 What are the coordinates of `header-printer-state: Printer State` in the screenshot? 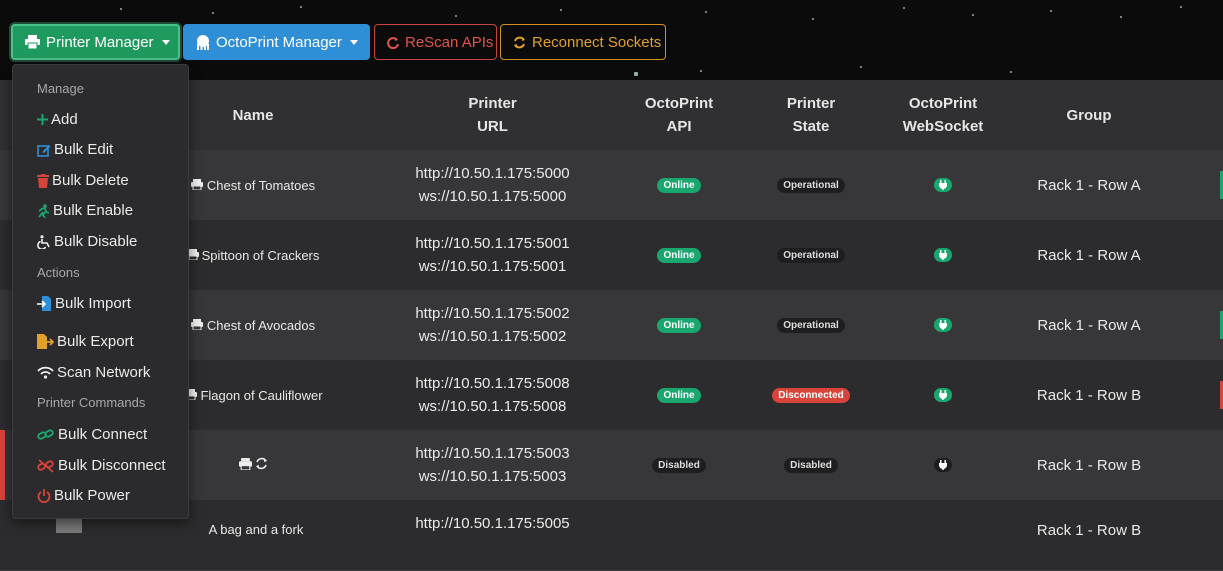 It's located at (811, 115).